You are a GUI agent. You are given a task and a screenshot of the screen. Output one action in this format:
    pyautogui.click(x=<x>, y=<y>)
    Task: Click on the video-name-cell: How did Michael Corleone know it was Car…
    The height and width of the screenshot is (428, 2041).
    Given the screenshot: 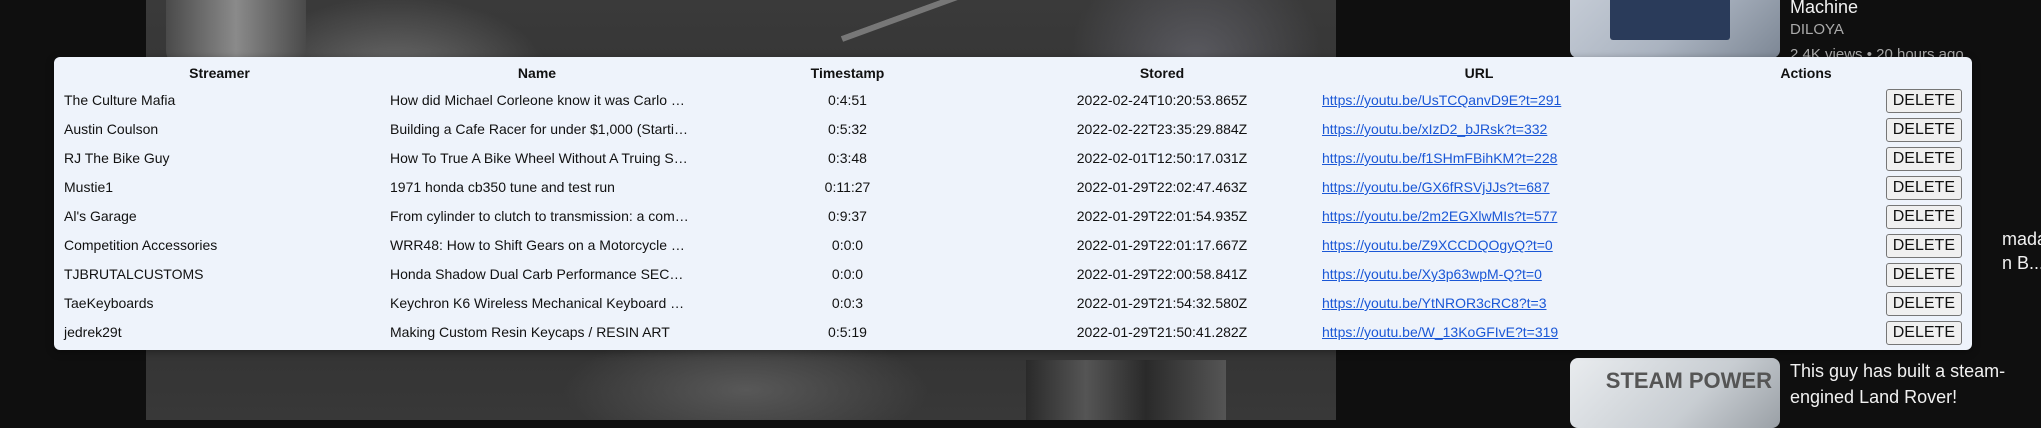 What is the action you would take?
    pyautogui.click(x=539, y=100)
    